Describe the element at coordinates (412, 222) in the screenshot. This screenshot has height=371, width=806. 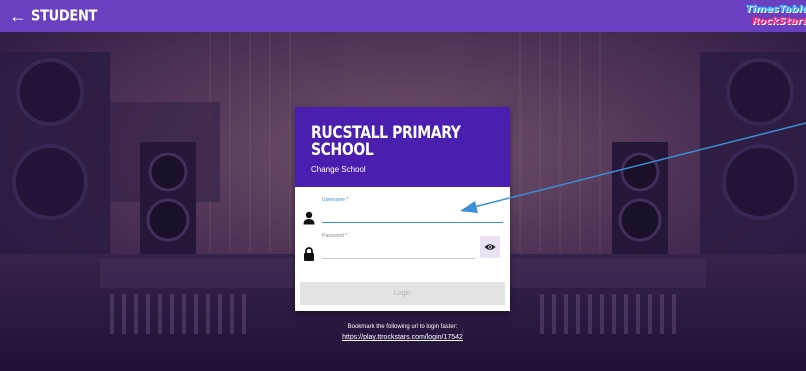
I see `username-underline` at that location.